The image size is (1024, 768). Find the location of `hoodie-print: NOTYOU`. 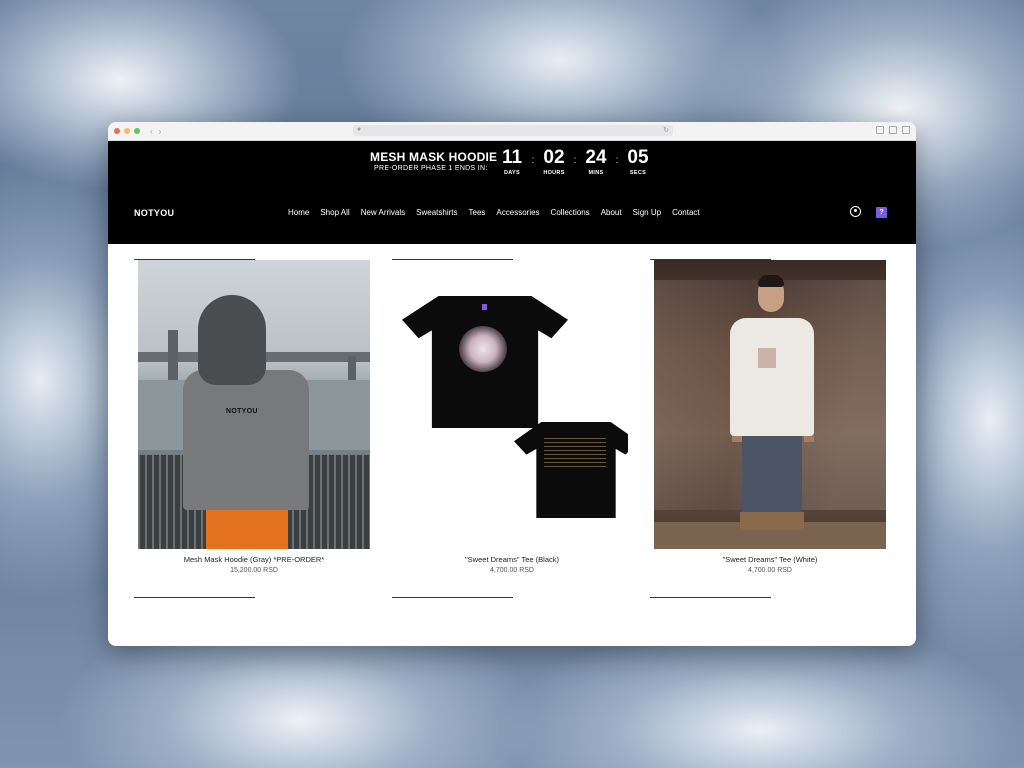

hoodie-print: NOTYOU is located at coordinates (242, 411).